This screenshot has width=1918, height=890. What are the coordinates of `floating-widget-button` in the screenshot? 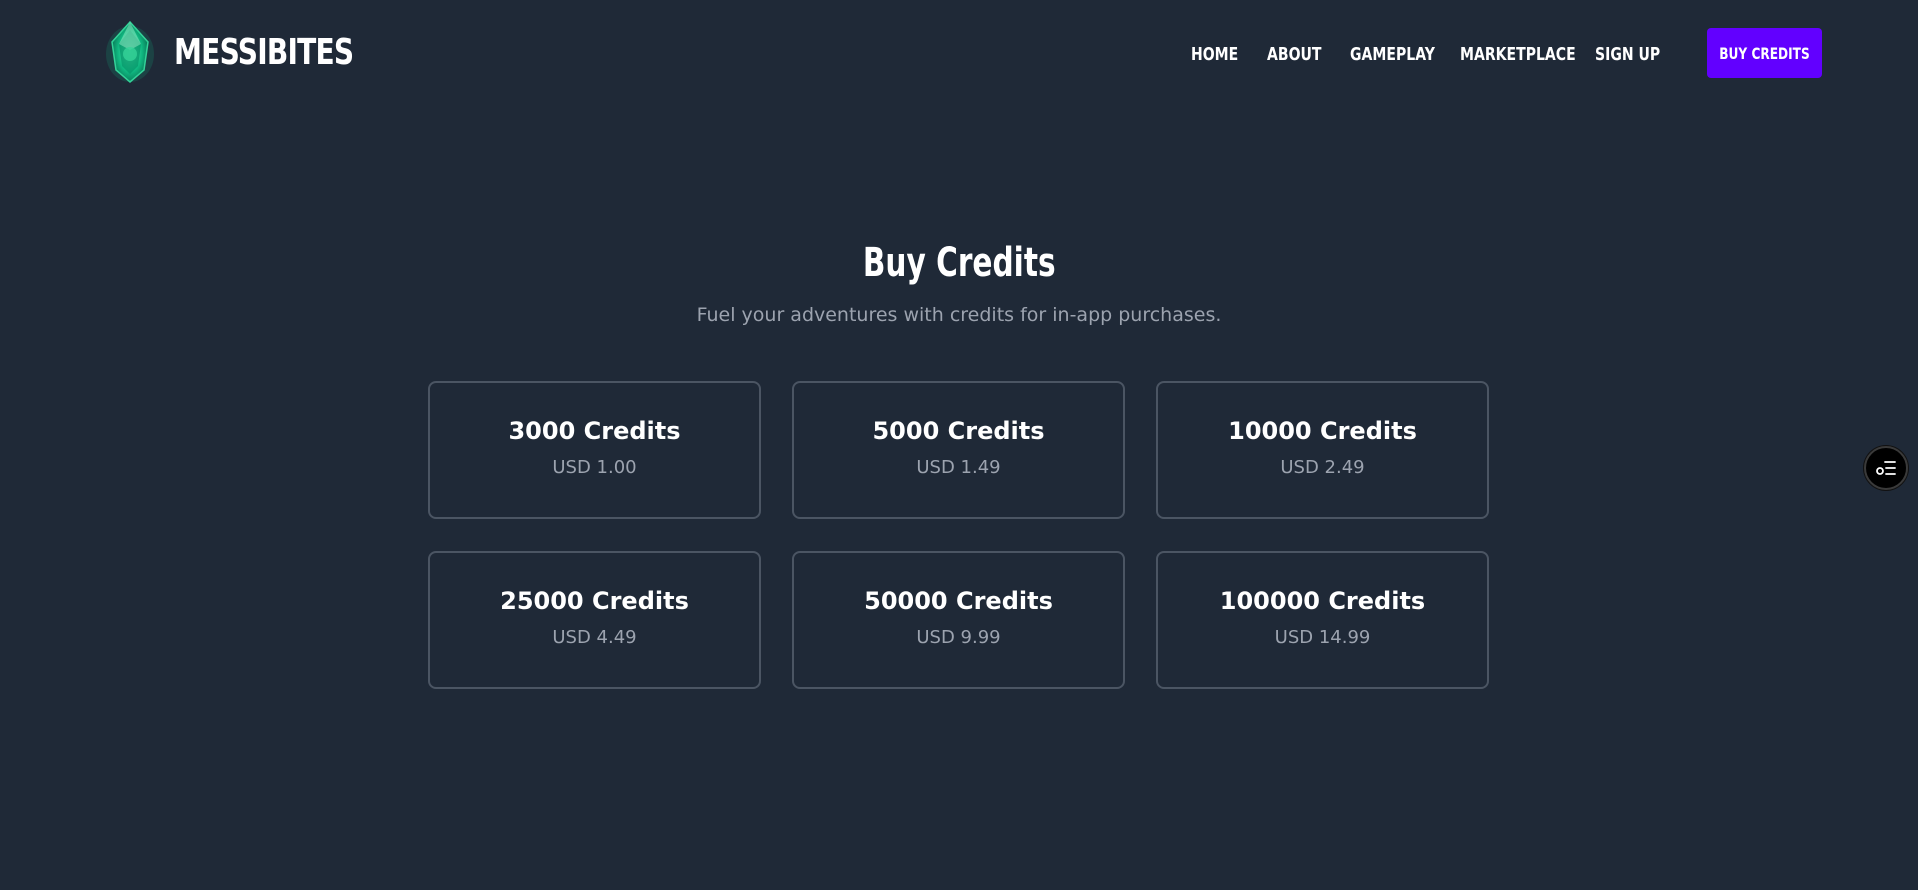 It's located at (1886, 468).